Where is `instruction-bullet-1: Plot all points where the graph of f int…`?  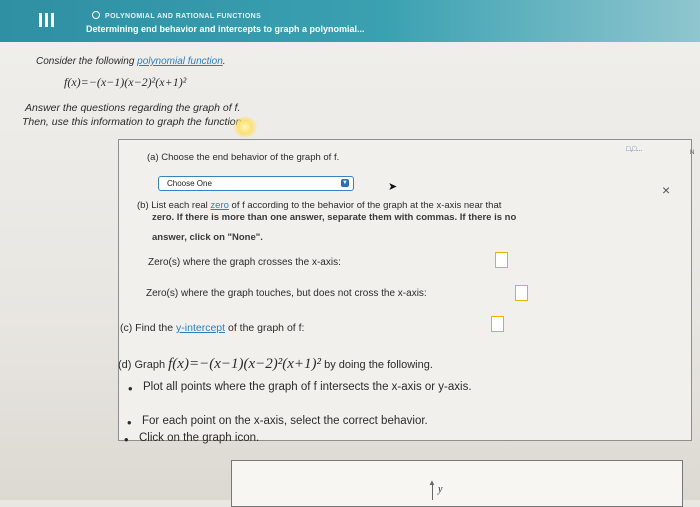 instruction-bullet-1: Plot all points where the graph of f int… is located at coordinates (300, 388).